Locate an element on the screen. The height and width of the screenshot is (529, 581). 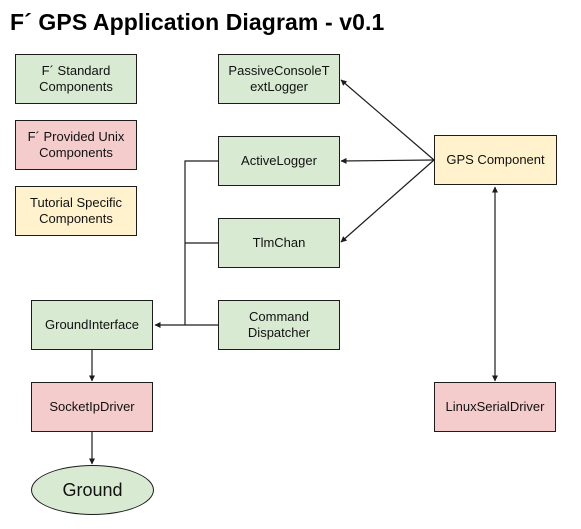
node-label: TlmChan is located at coordinates (279, 242).